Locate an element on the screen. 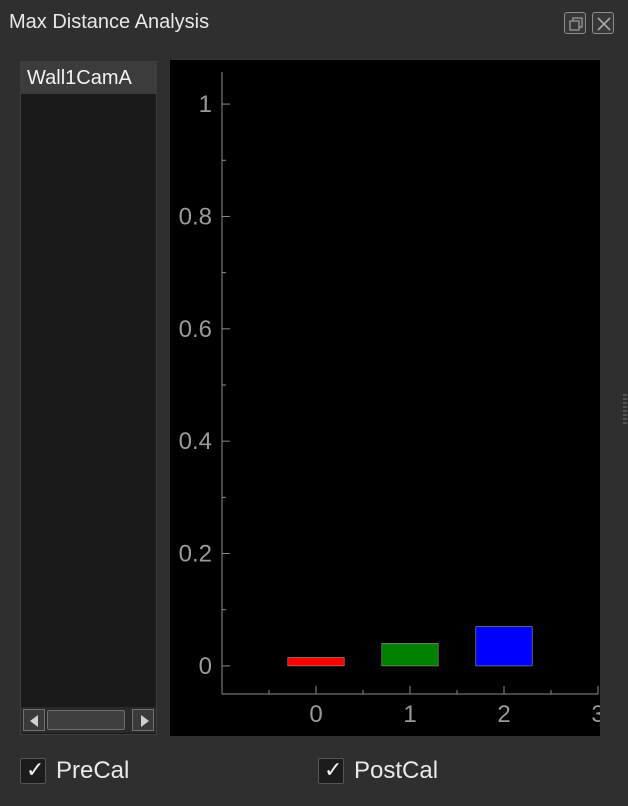 This screenshot has height=806, width=628. close-window-button is located at coordinates (603, 23).